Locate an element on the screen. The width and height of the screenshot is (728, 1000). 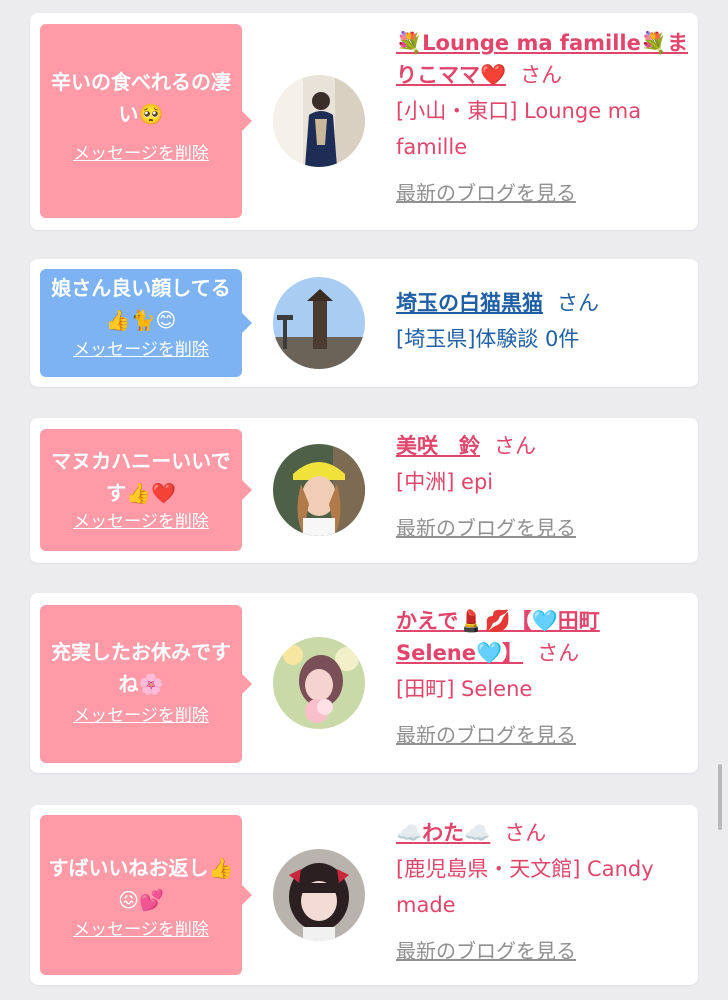
shop-info: [小山・東口] Lounge ma famille is located at coordinates (519, 129).